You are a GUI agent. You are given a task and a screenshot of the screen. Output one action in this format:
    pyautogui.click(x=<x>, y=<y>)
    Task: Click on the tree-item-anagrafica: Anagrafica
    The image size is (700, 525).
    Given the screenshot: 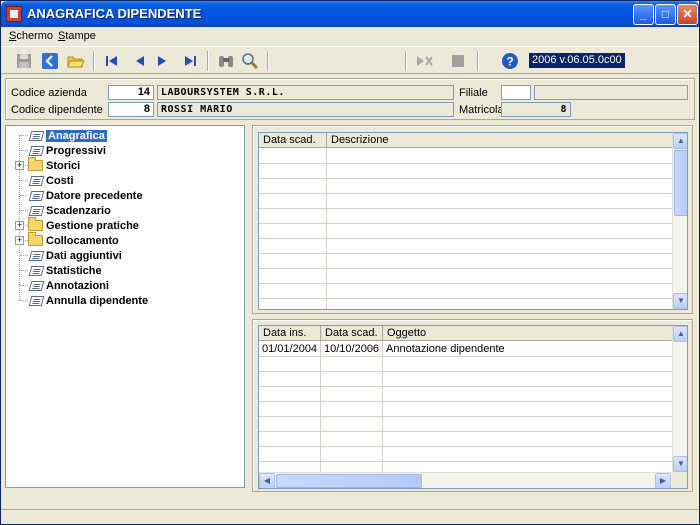 What is the action you would take?
    pyautogui.click(x=67, y=135)
    